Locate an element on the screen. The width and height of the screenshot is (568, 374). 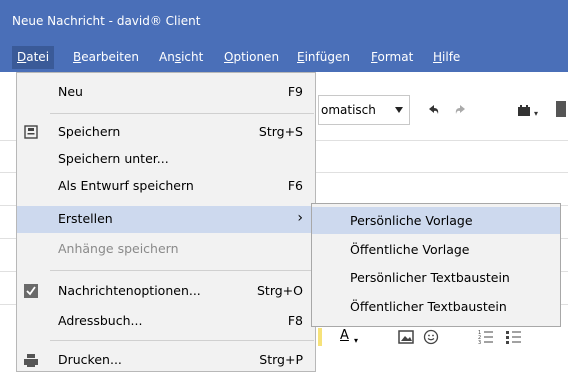
bullet-list-icon is located at coordinates (514, 337).